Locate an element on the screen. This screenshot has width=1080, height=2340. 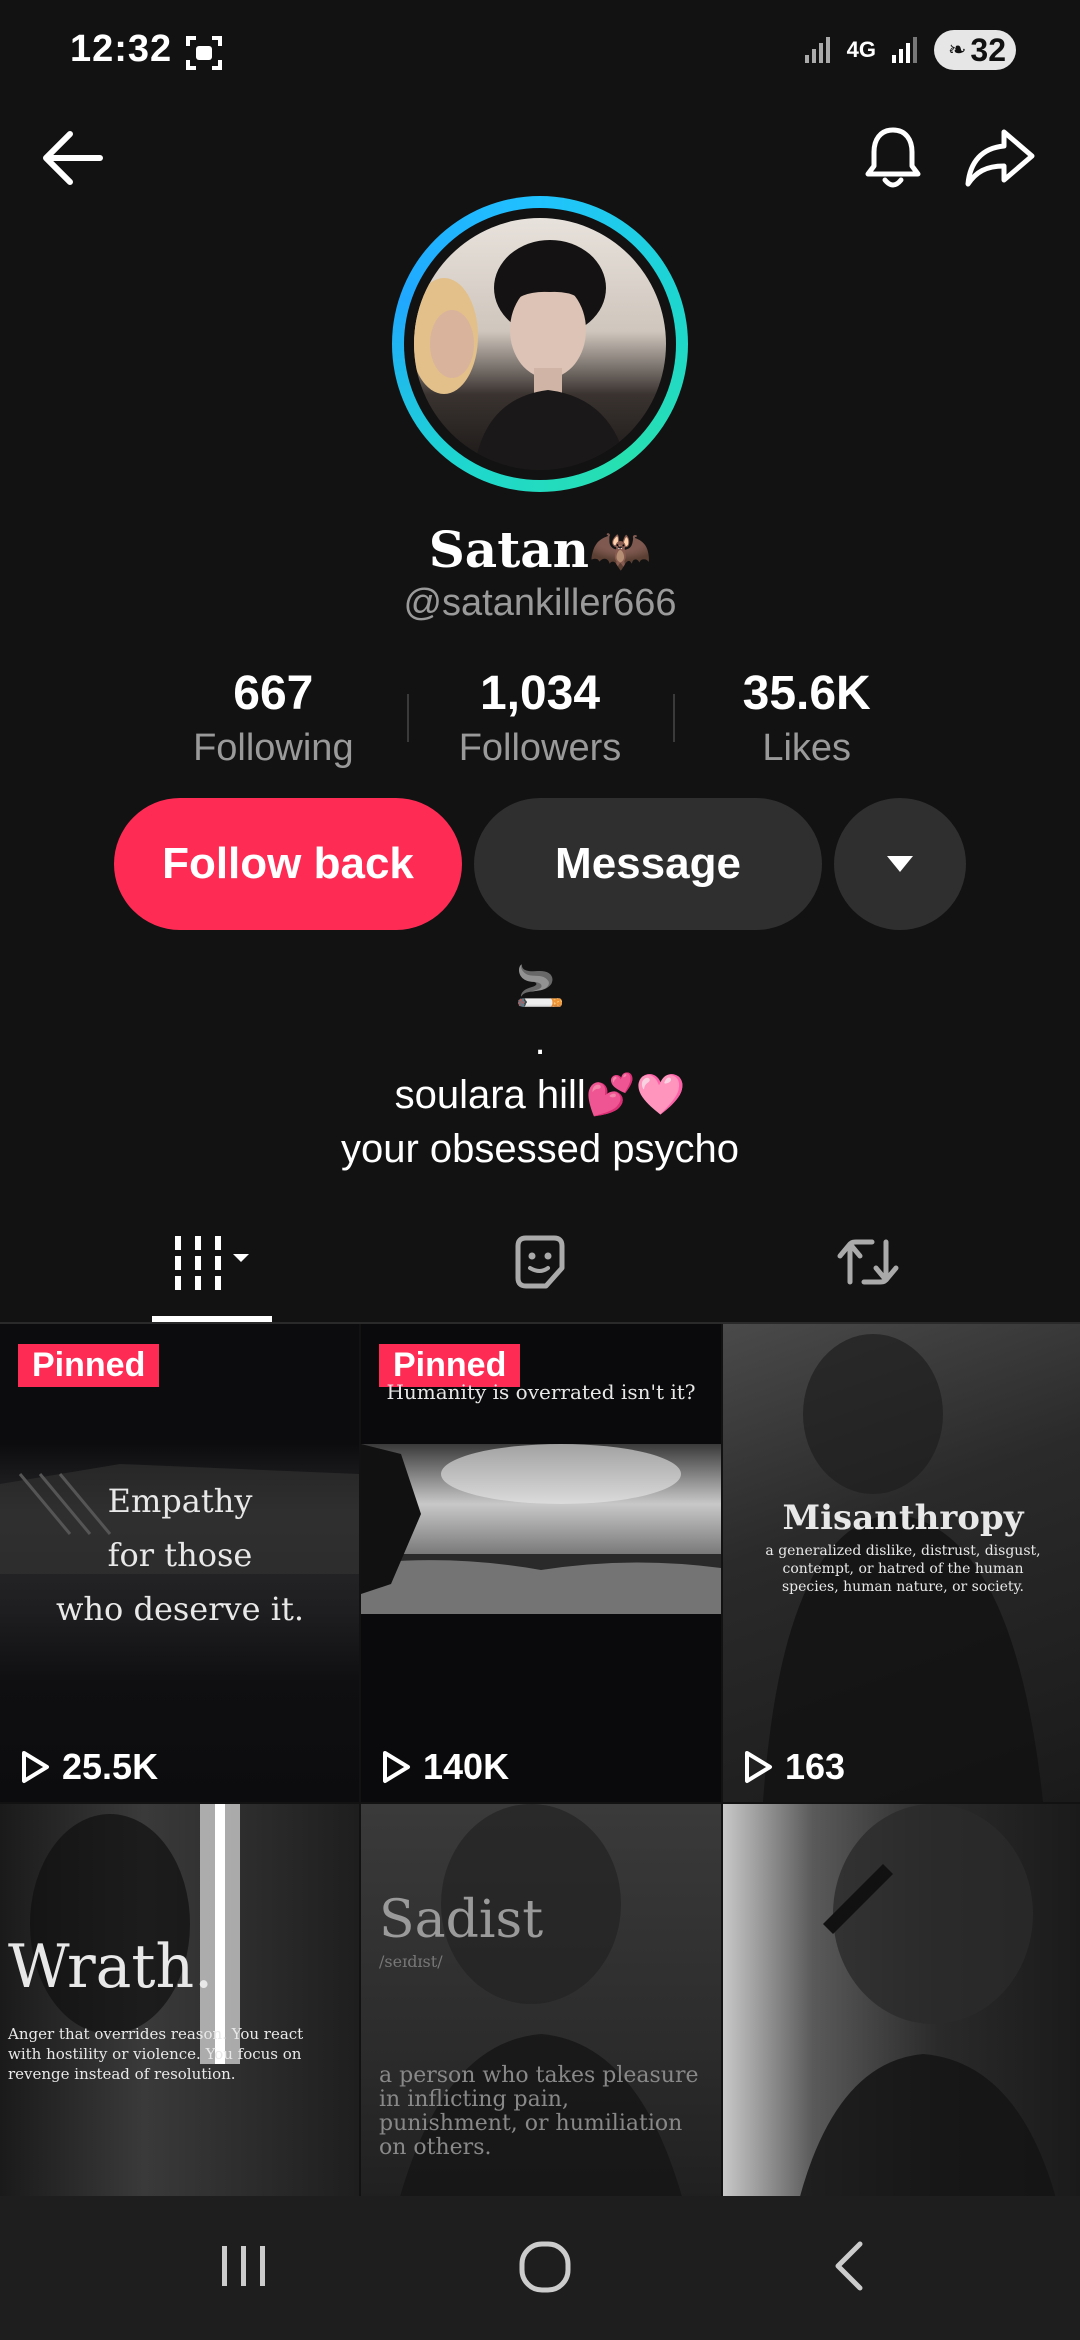
battery-level: 32 is located at coordinates (988, 49).